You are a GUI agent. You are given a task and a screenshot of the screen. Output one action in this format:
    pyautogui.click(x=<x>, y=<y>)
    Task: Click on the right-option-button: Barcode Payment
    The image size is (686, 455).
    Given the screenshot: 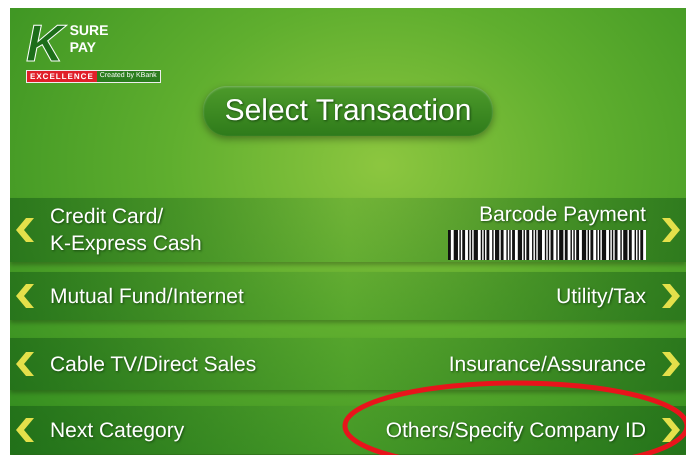 What is the action you would take?
    pyautogui.click(x=564, y=230)
    